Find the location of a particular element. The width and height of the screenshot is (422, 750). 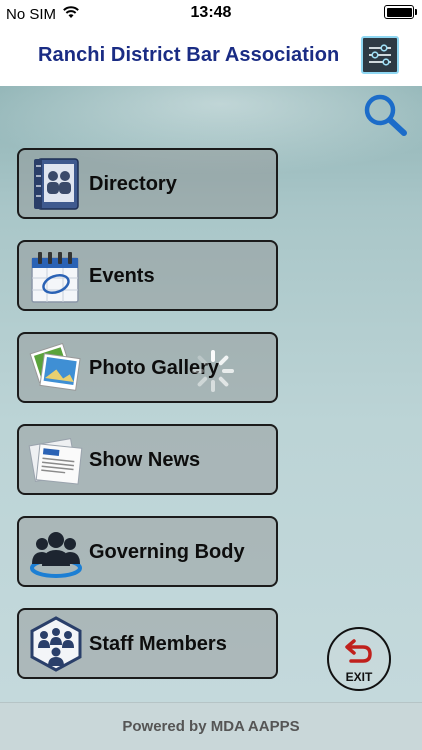

menu-item-governing-body: Governing Body is located at coordinates (147, 551).